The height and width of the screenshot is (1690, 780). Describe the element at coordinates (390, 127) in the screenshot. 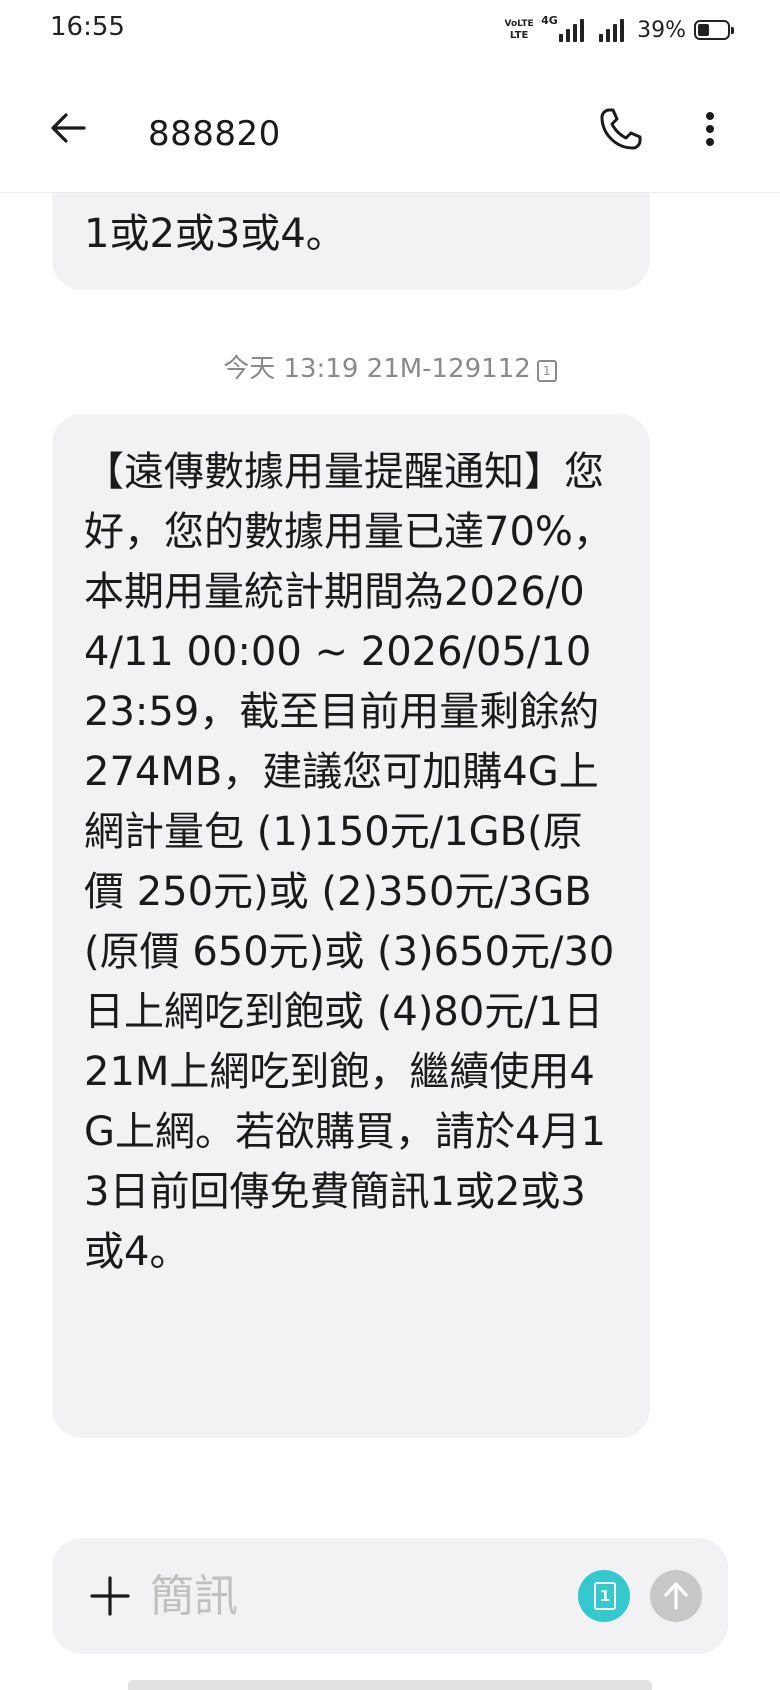

I see `conversation-header: 888820` at that location.